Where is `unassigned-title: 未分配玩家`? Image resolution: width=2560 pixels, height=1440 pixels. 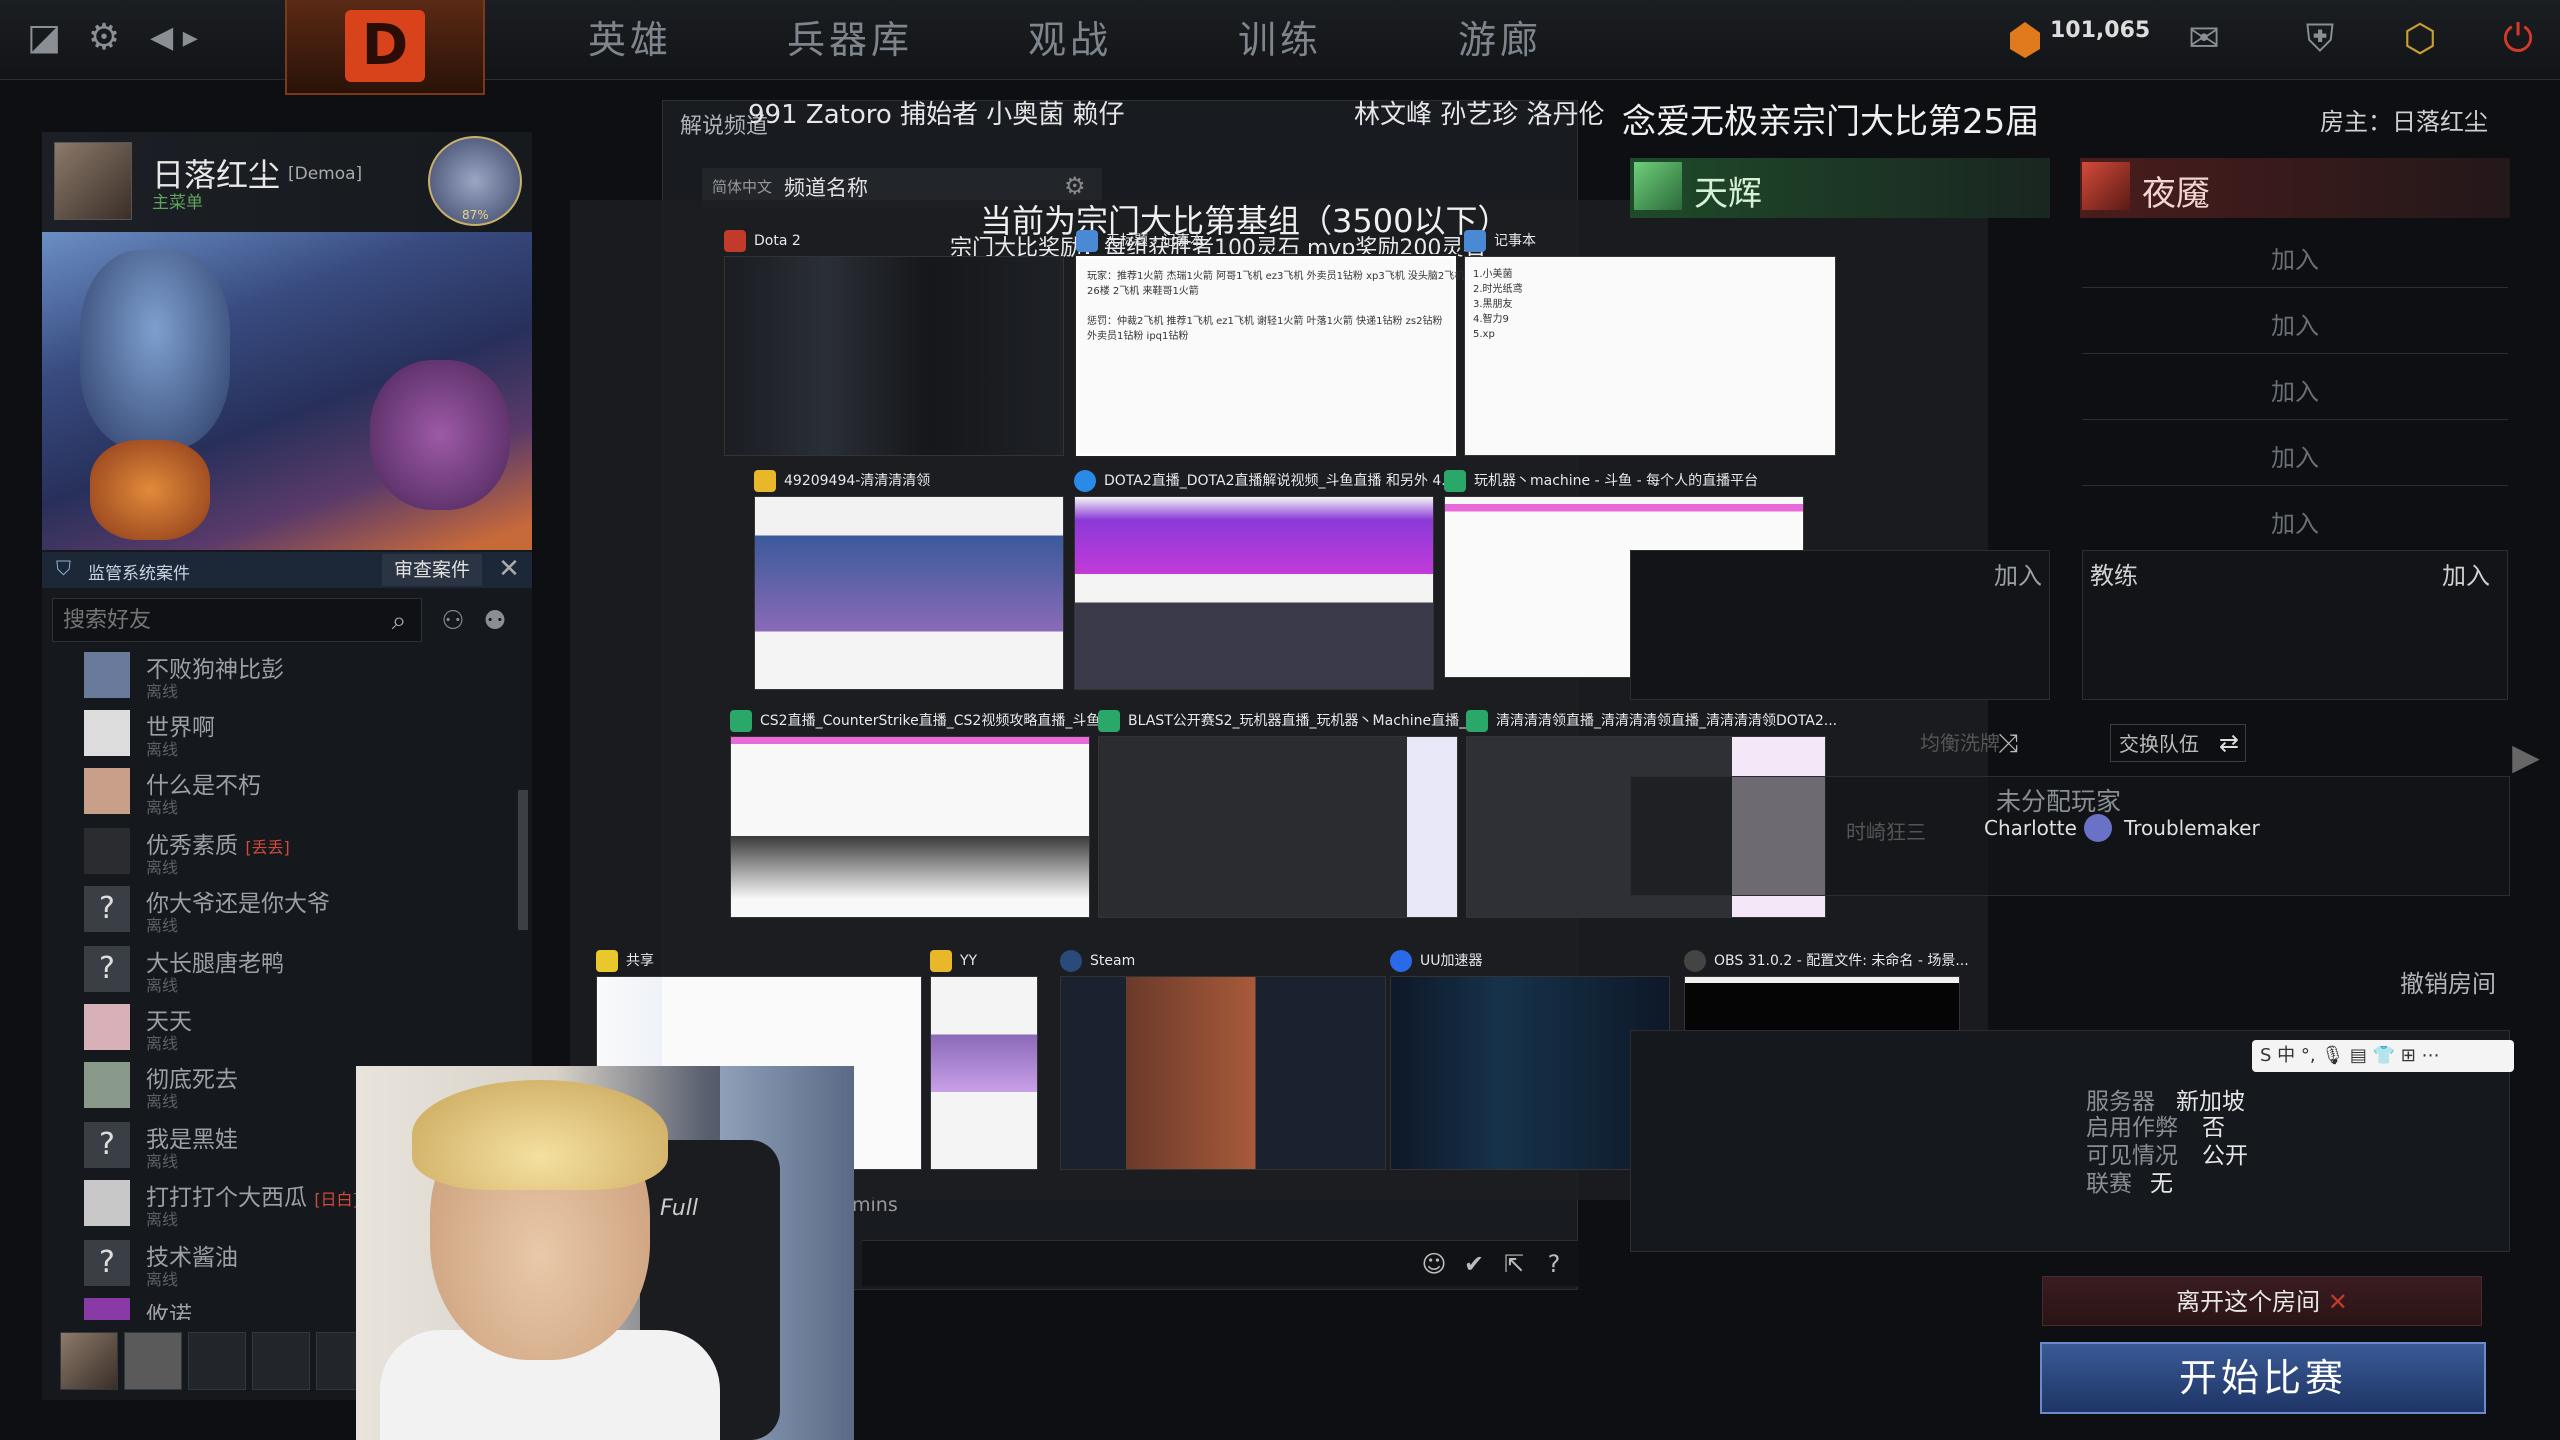 unassigned-title: 未分配玩家 is located at coordinates (2059, 801).